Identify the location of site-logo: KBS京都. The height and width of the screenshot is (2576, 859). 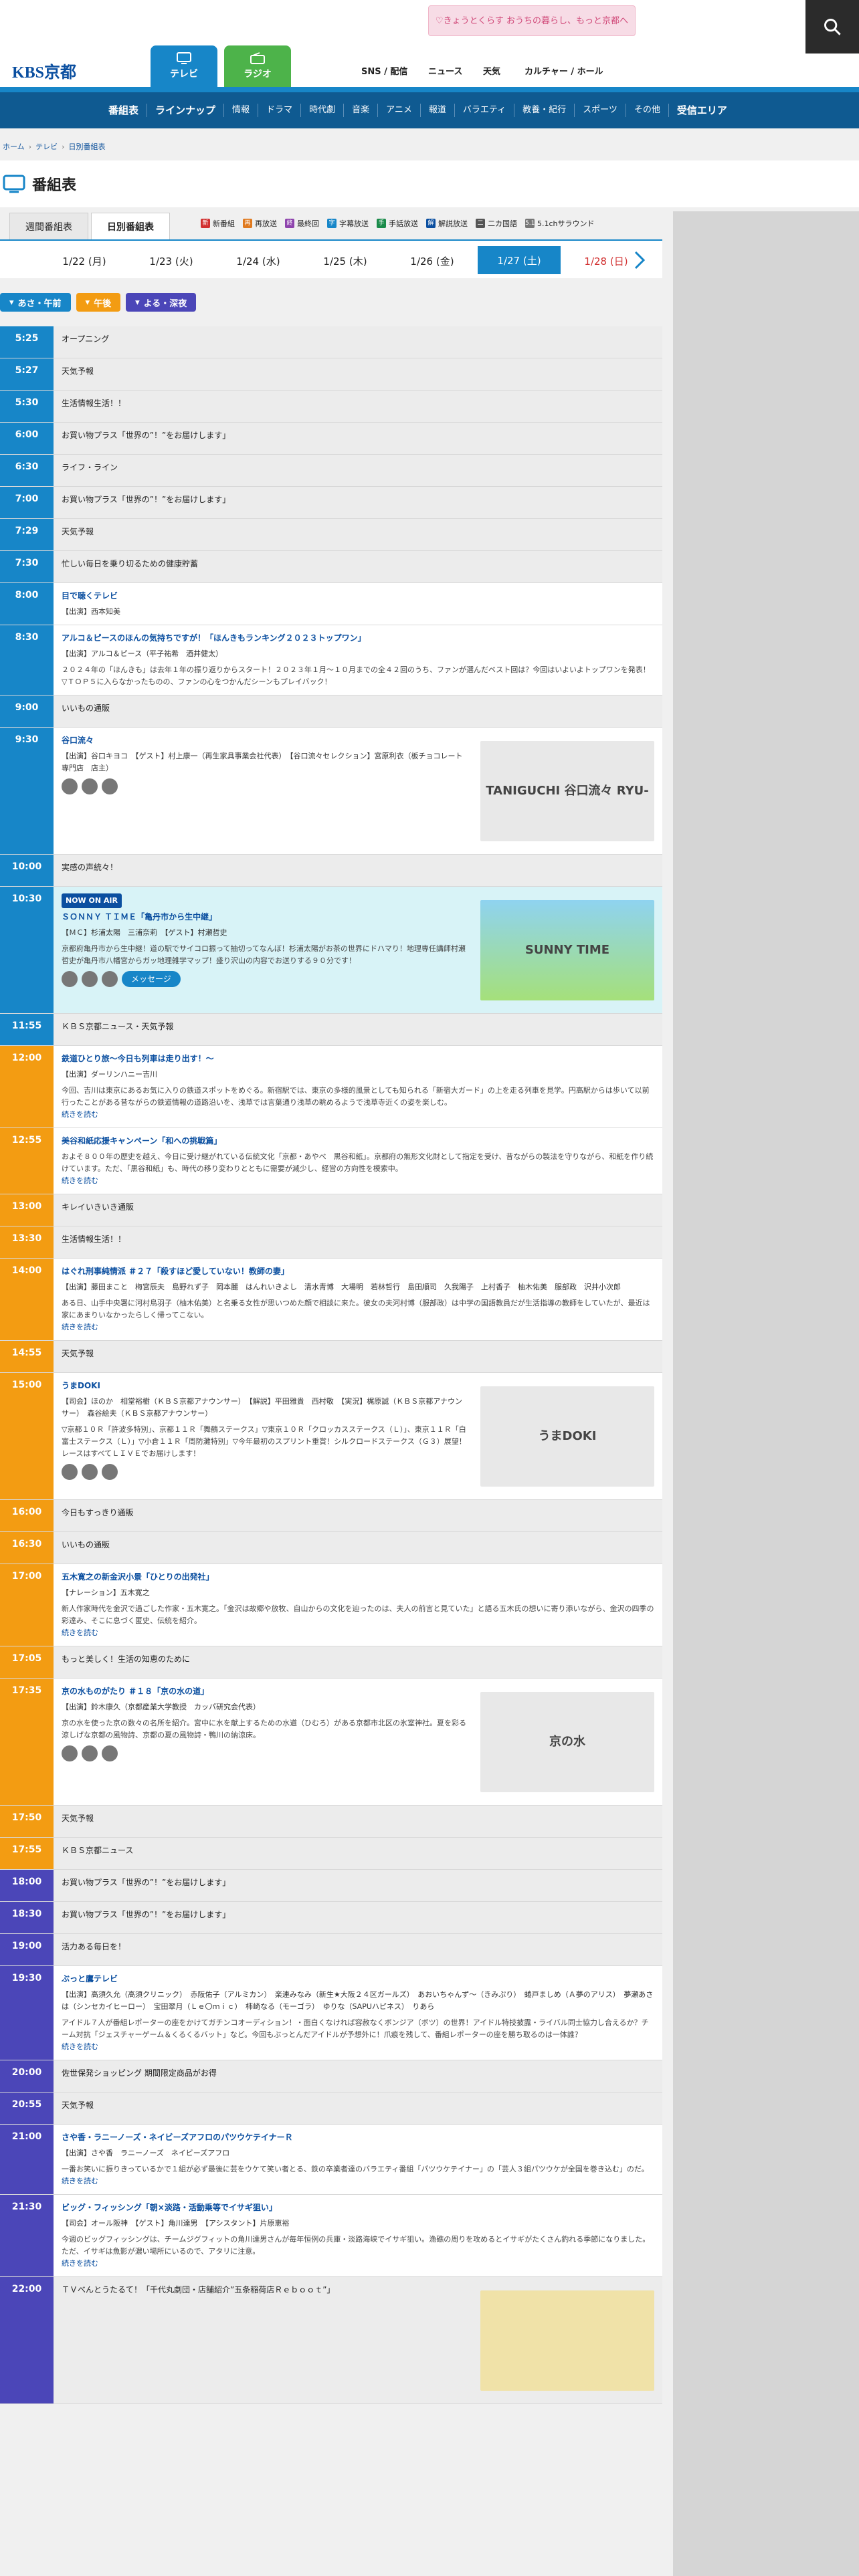
(44, 70).